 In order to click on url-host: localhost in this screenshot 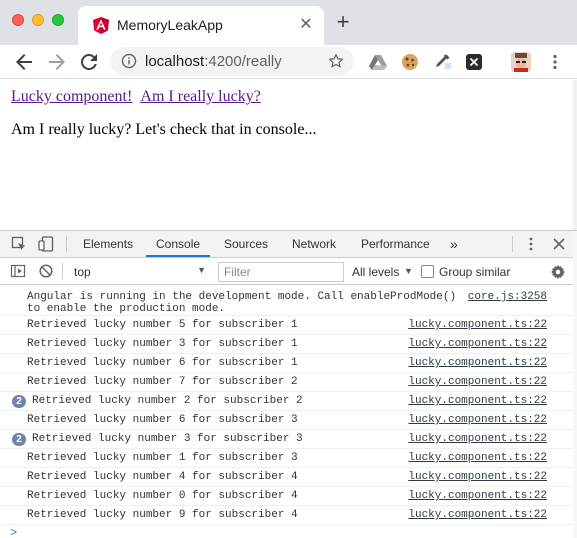, I will do `click(175, 61)`.